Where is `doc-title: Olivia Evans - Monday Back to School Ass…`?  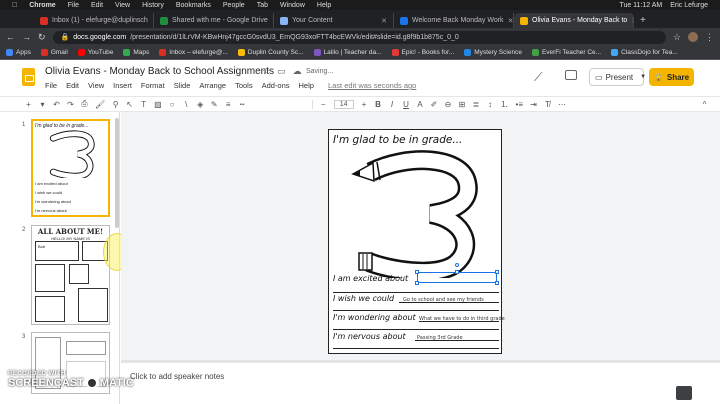 doc-title: Olivia Evans - Monday Back to School Ass… is located at coordinates (159, 71).